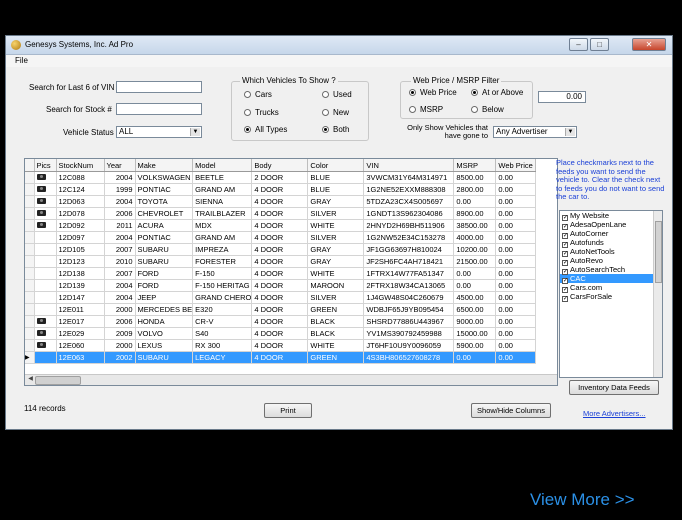 The height and width of the screenshot is (520, 682). What do you see at coordinates (614, 387) in the screenshot?
I see `inventory-data-feeds-button: Inventory Data Feeds` at bounding box center [614, 387].